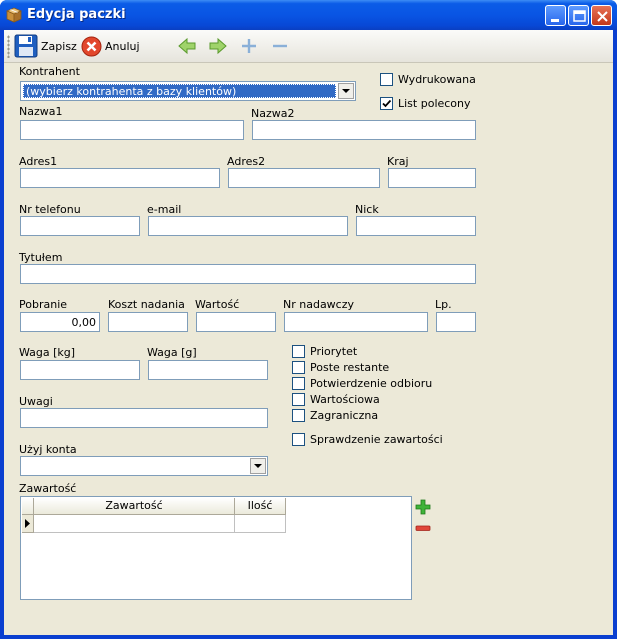 The image size is (617, 639). I want to click on maximize-button, so click(578, 15).